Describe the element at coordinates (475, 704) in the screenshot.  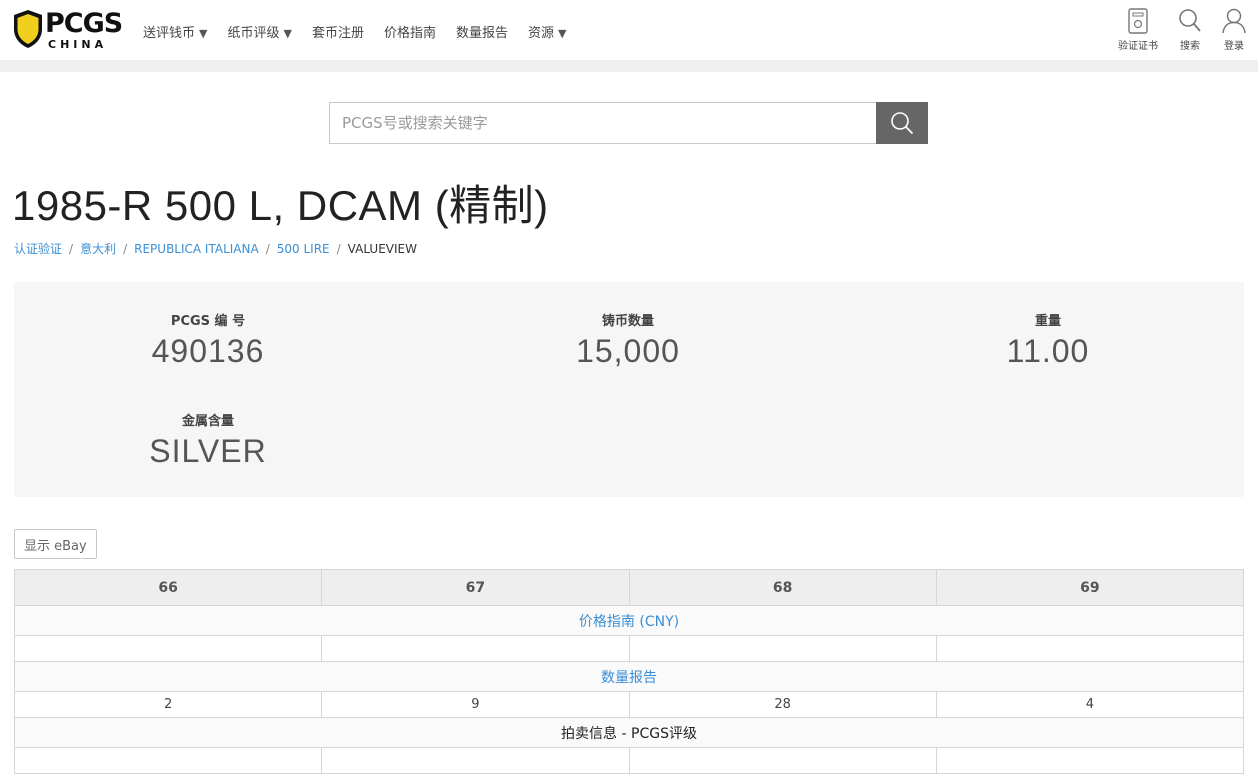
I see `table-cell: 9` at that location.